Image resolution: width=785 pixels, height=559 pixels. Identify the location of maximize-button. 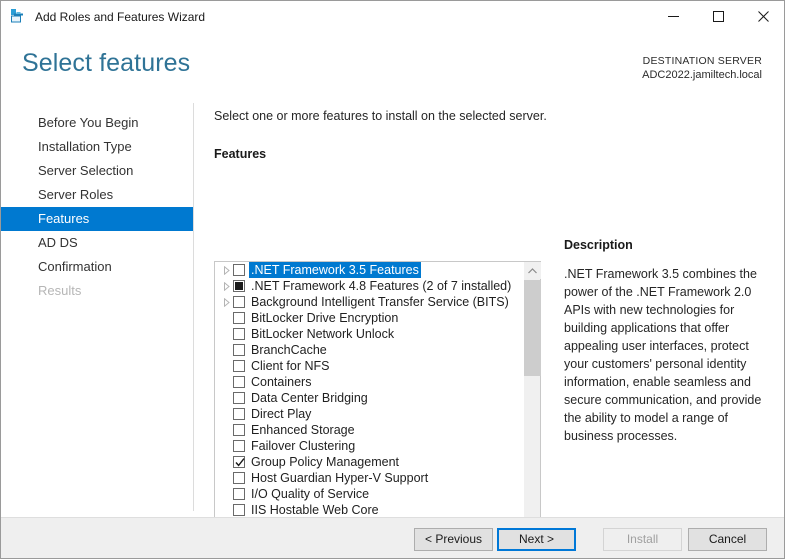
(718, 16).